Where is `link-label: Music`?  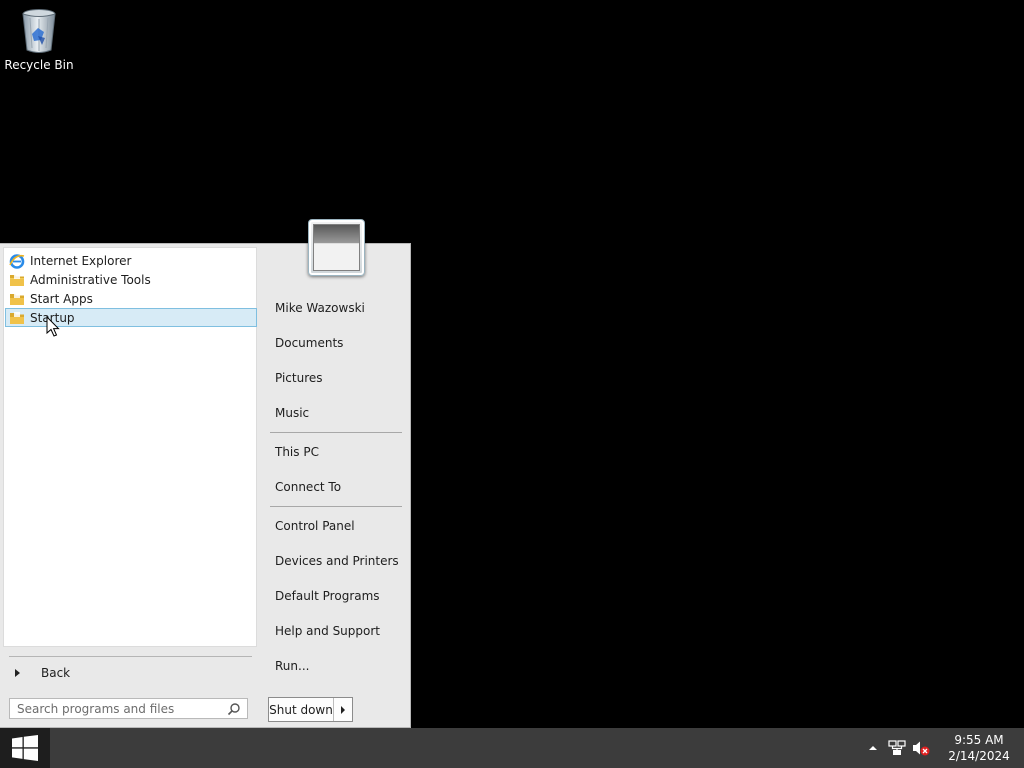 link-label: Music is located at coordinates (292, 413).